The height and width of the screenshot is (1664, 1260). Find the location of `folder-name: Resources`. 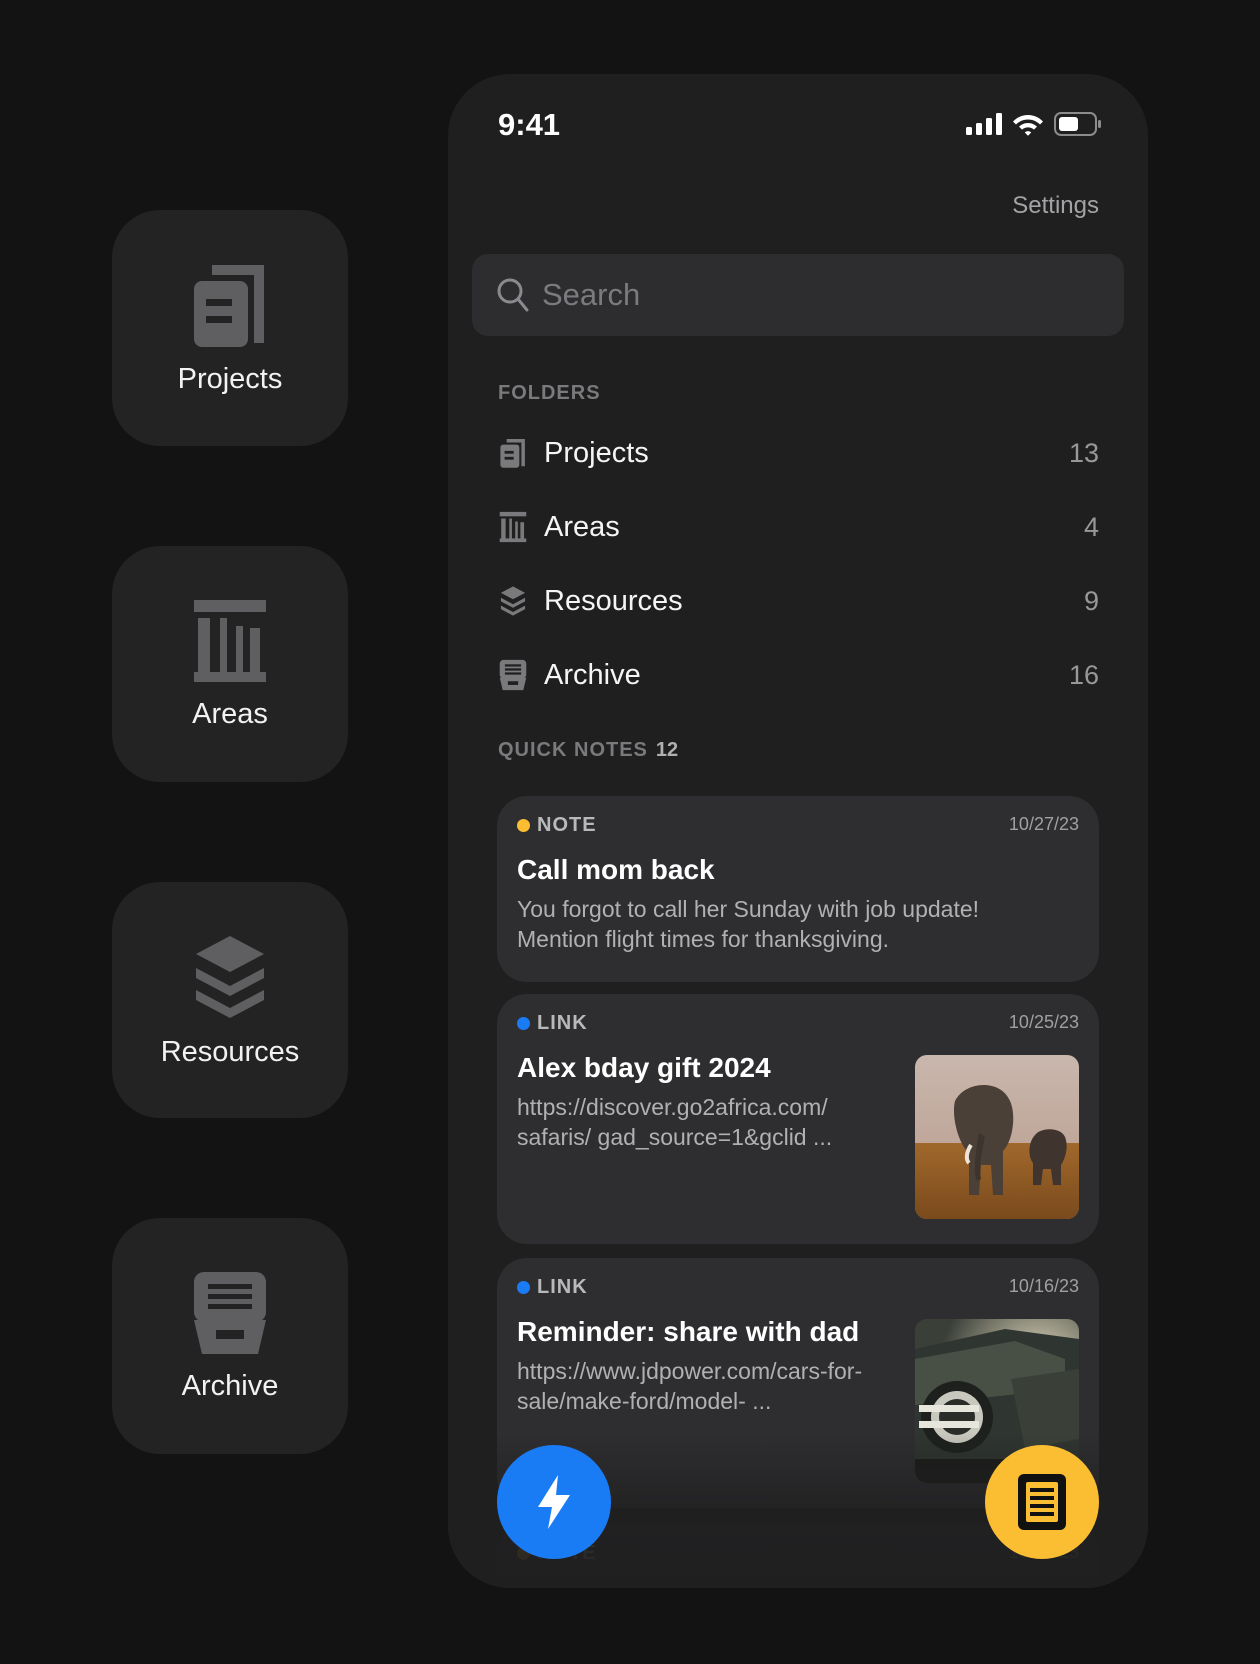

folder-name: Resources is located at coordinates (613, 600).